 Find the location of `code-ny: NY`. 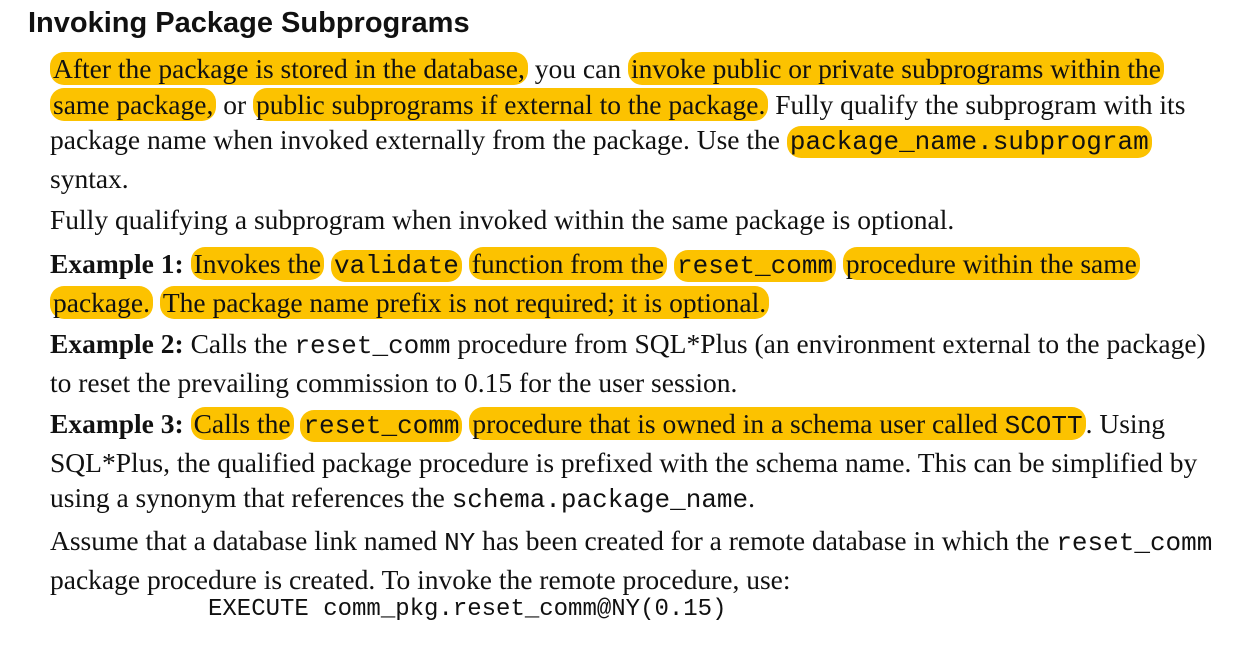

code-ny: NY is located at coordinates (460, 543).